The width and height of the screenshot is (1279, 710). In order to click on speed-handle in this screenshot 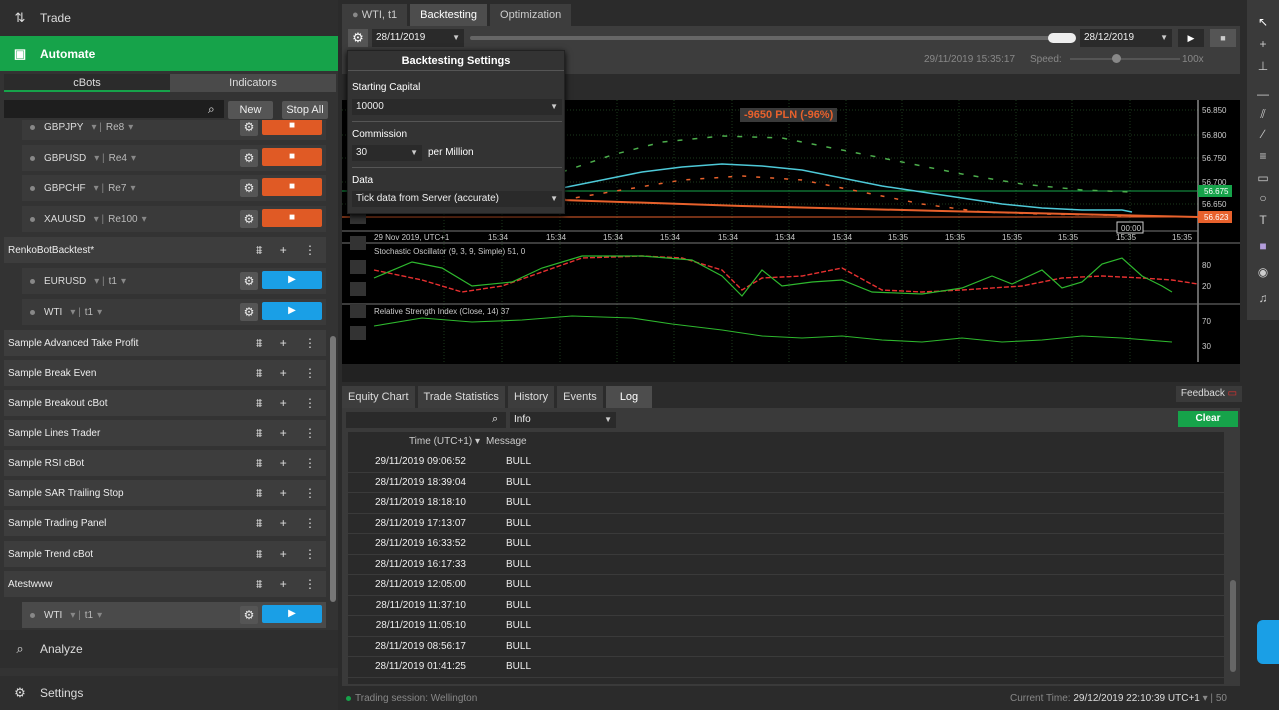, I will do `click(1116, 58)`.